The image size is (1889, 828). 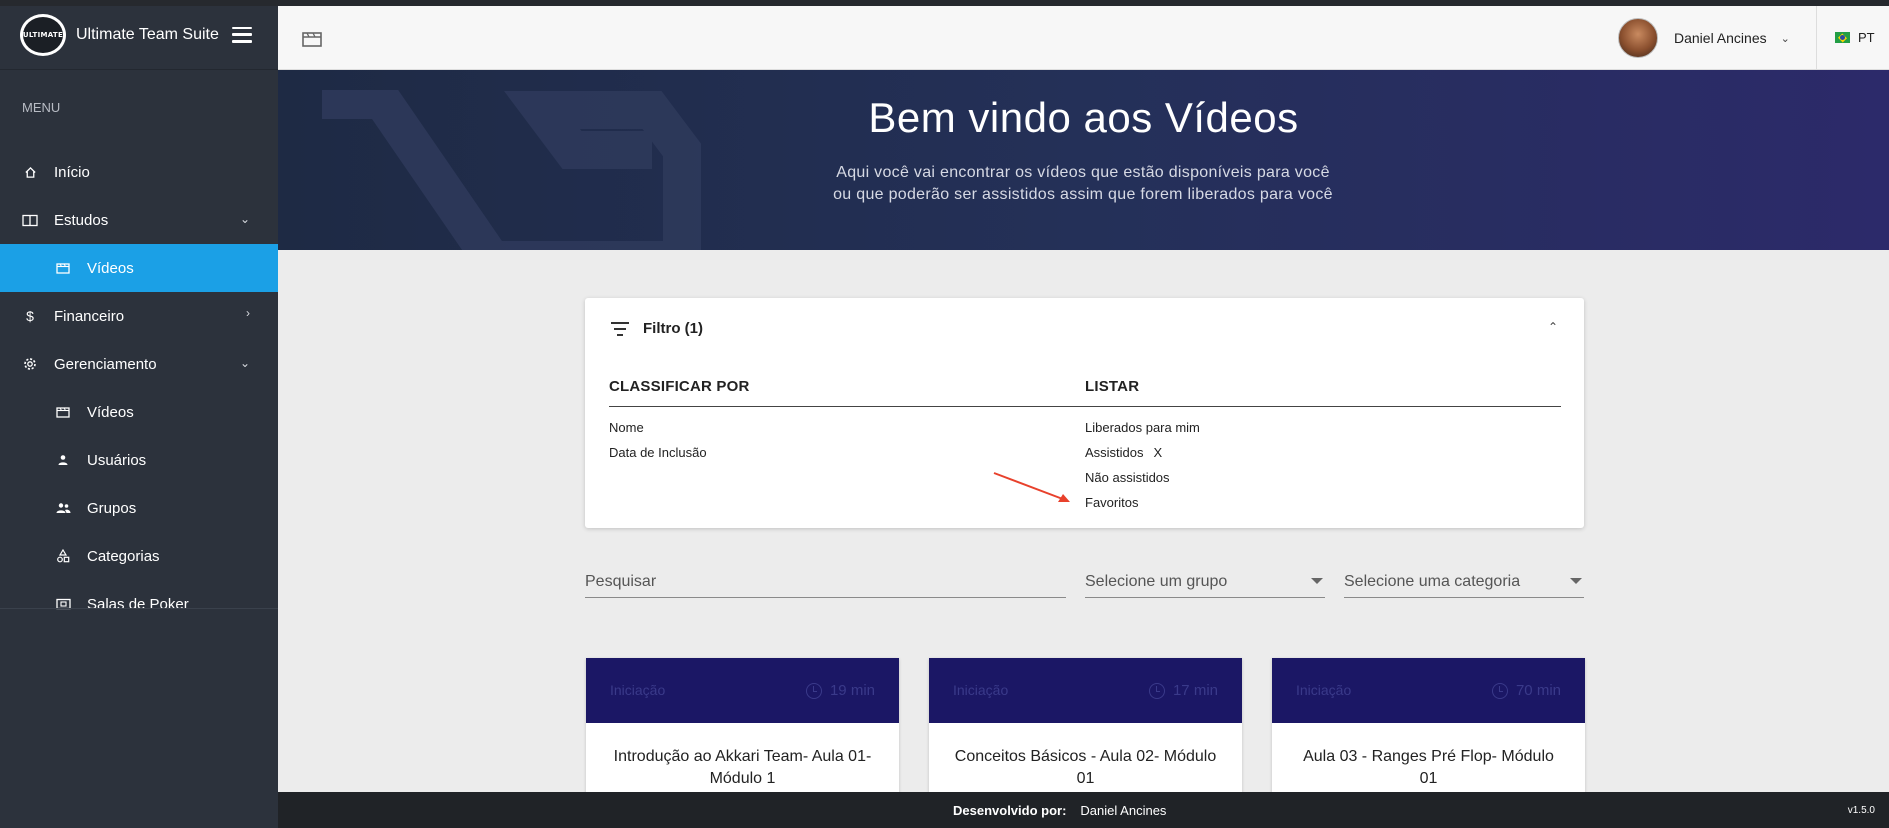 I want to click on book-icon, so click(x=30, y=220).